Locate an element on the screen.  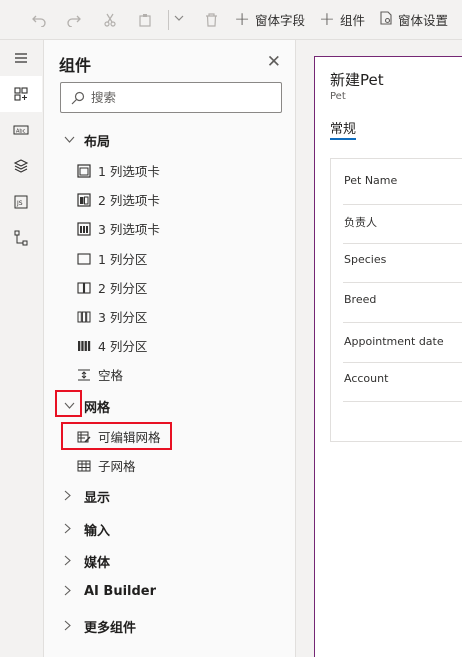
form-field: 负责人 is located at coordinates (360, 222).